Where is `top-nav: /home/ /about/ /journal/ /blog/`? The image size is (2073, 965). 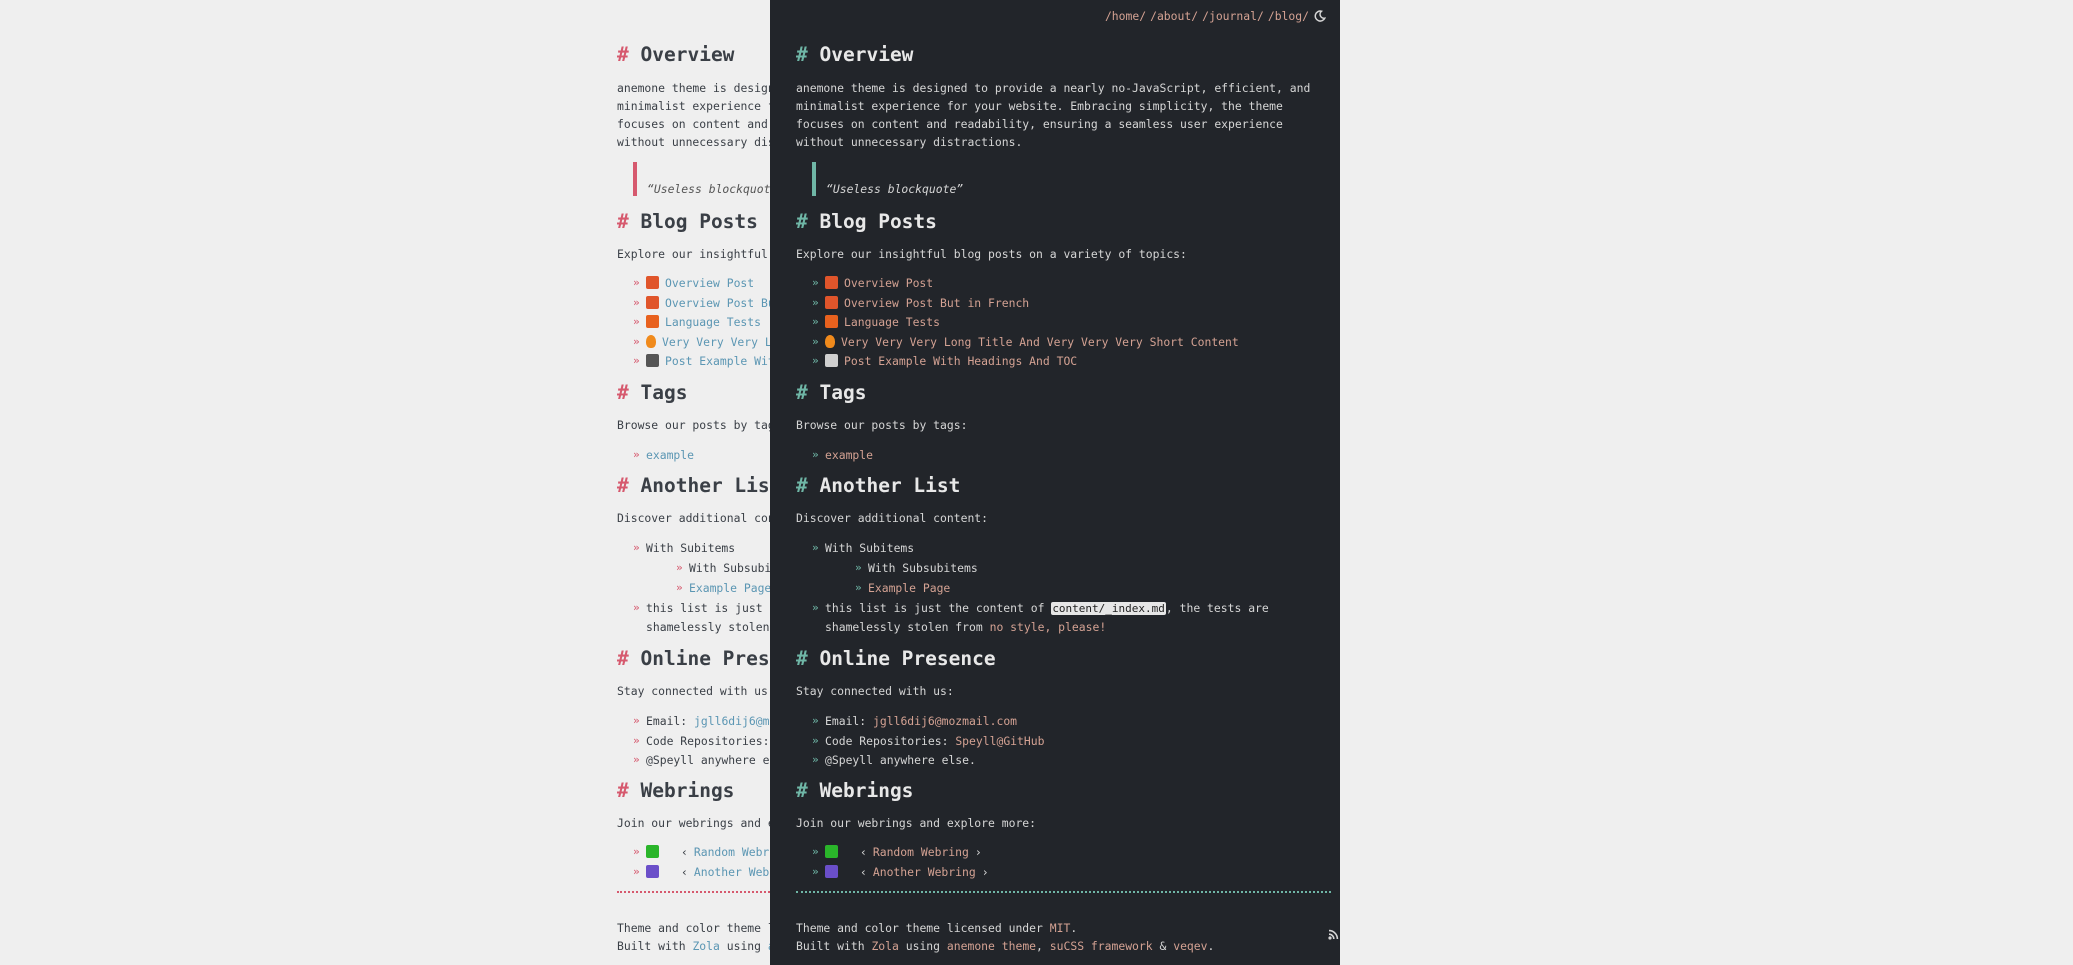 top-nav: /home/ /about/ /journal/ /blog/ is located at coordinates (1214, 17).